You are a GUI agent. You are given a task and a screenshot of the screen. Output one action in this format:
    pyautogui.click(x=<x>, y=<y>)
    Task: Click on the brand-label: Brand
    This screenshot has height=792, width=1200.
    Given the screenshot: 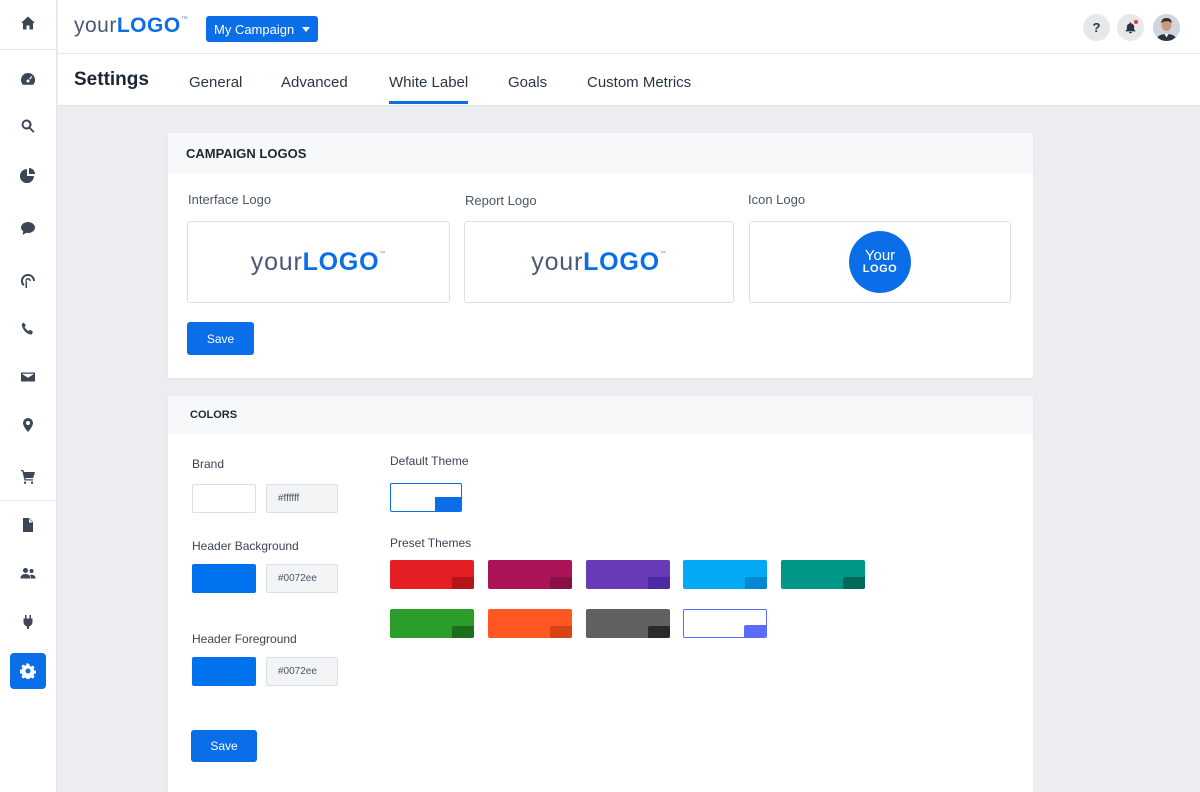 What is the action you would take?
    pyautogui.click(x=208, y=464)
    